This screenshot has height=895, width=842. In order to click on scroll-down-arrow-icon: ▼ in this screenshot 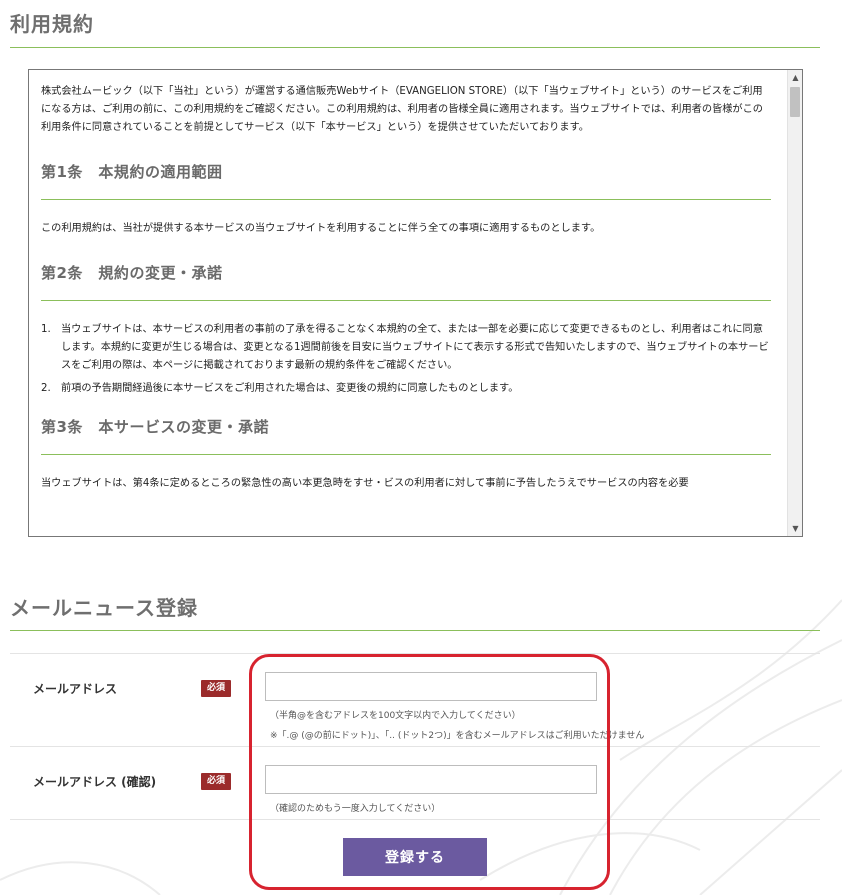, I will do `click(795, 528)`.